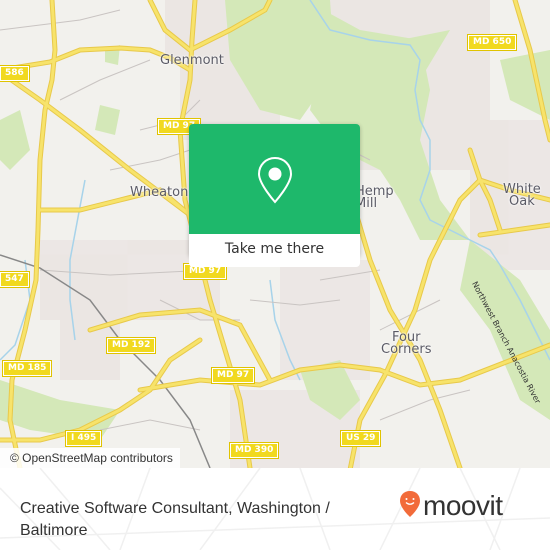 The width and height of the screenshot is (550, 550). I want to click on popup-pointer, so click(274, 260).